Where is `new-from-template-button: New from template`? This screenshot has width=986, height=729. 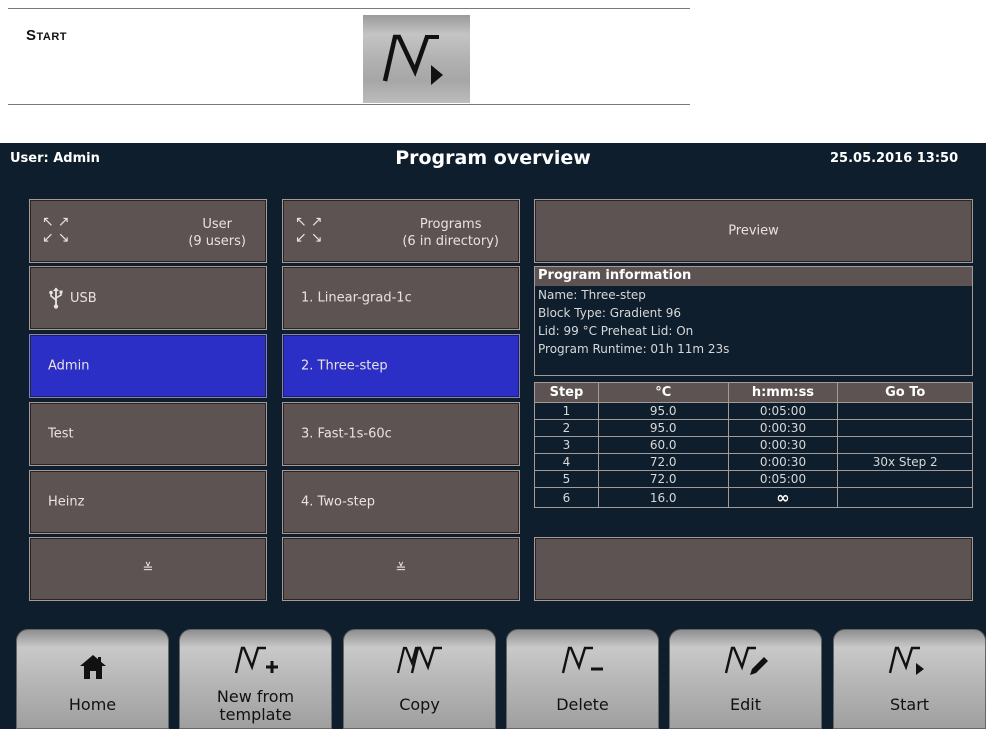
new-from-template-button: New from template is located at coordinates (255, 679).